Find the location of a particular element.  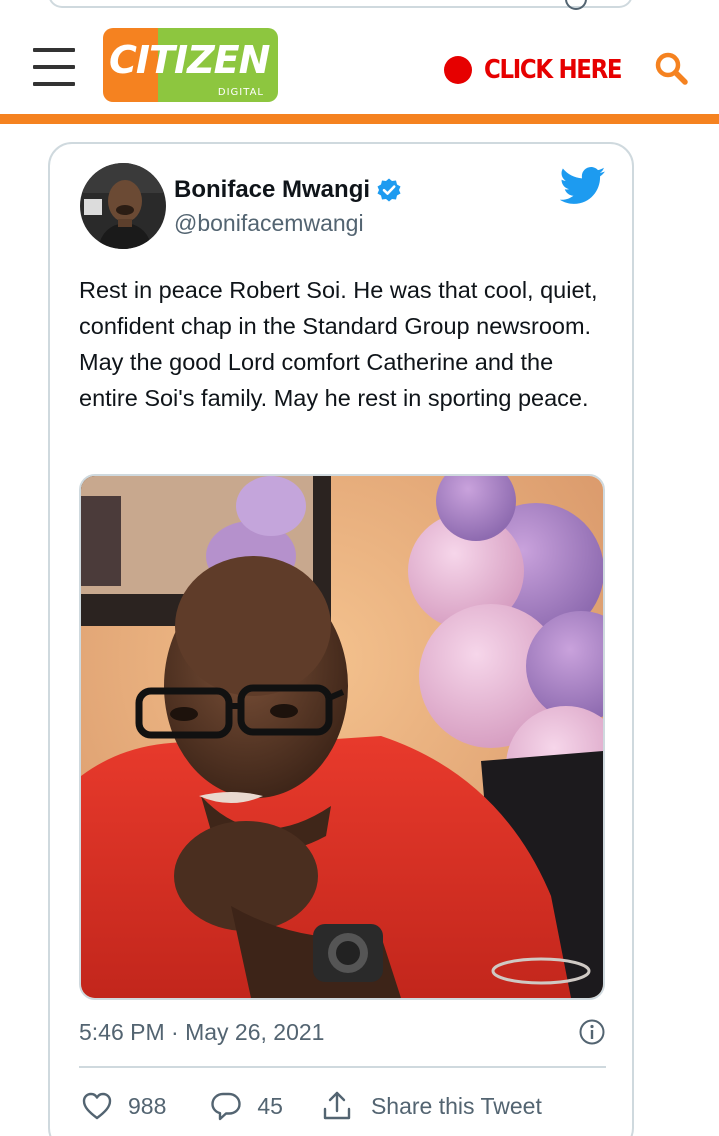

share-upload-icon is located at coordinates (337, 1105).